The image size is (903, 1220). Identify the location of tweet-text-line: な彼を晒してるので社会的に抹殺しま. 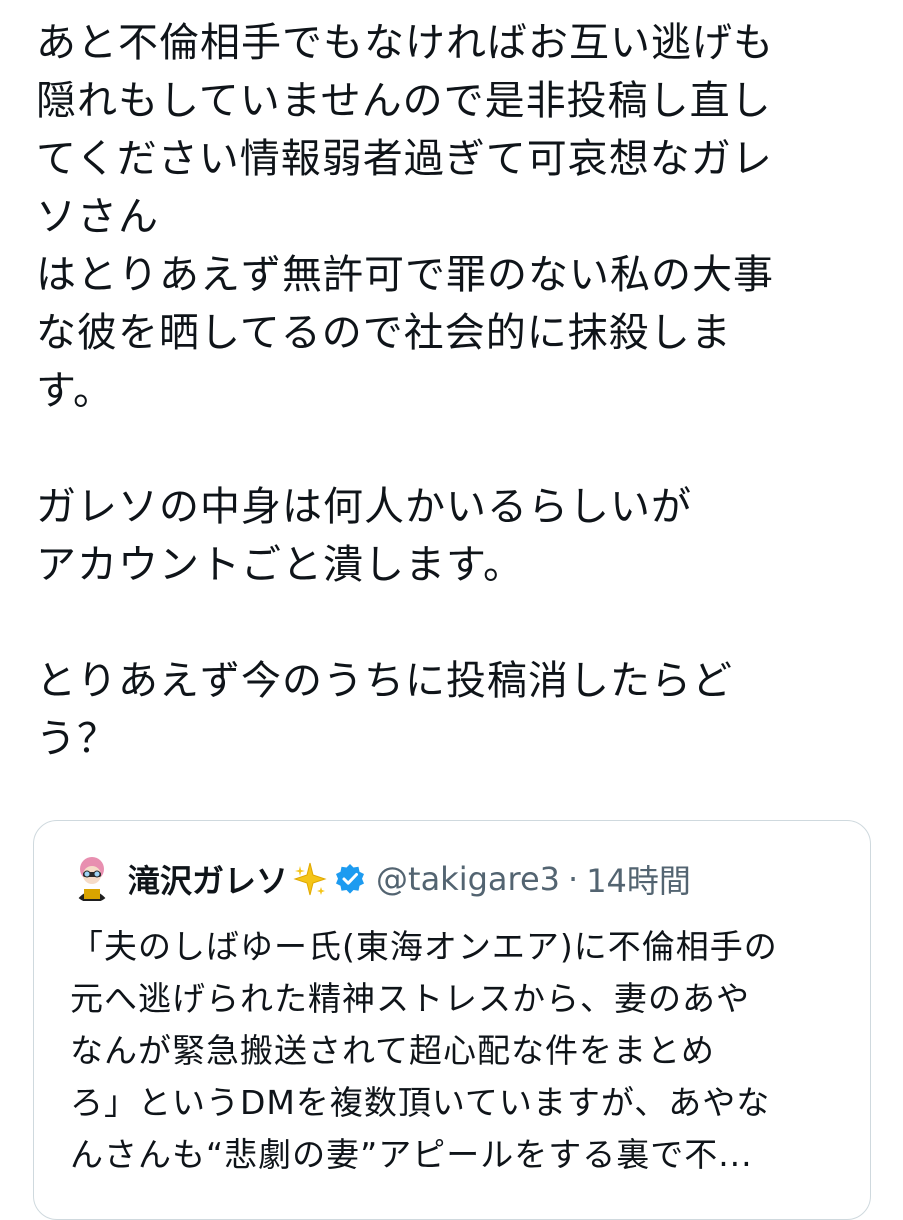
(384, 333).